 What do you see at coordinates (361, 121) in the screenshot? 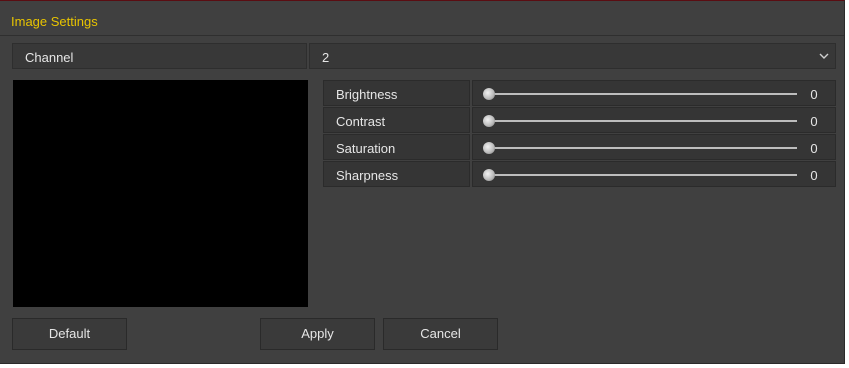
I see `contrast-label: Contrast` at bounding box center [361, 121].